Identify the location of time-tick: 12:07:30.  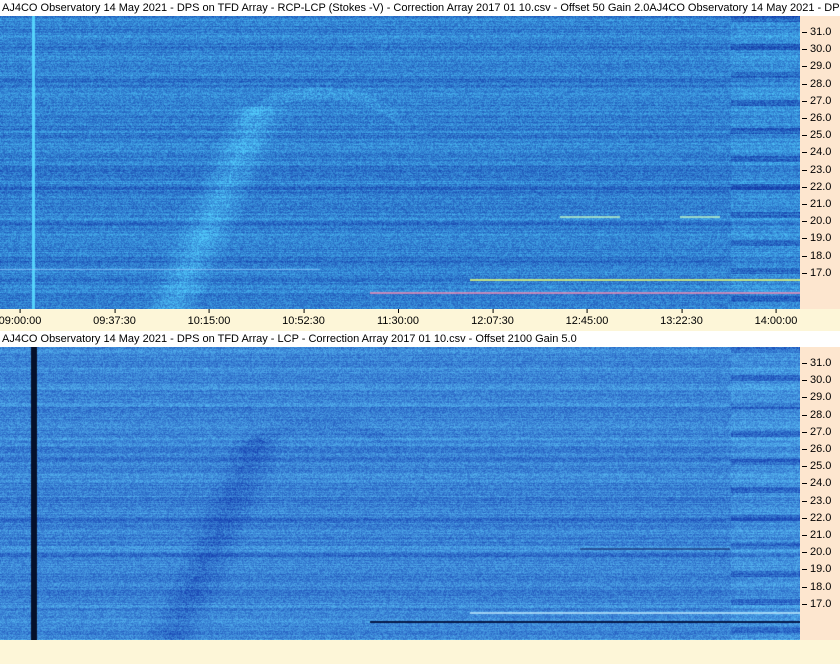
(492, 318).